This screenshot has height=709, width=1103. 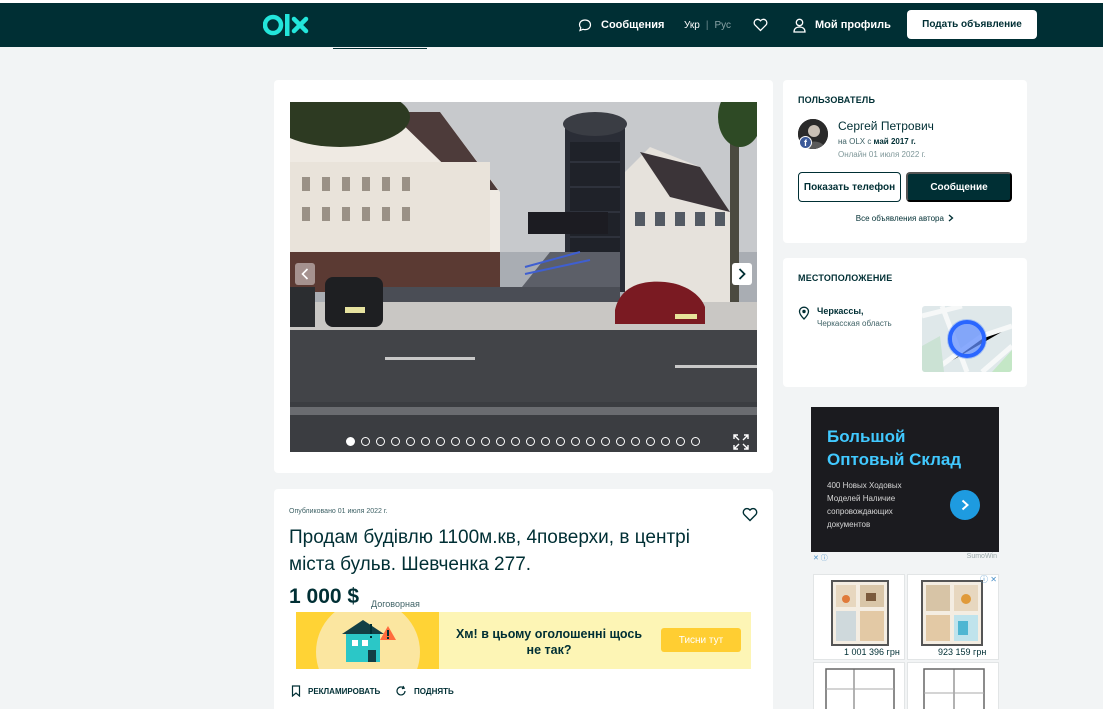 What do you see at coordinates (380, 48) in the screenshot?
I see `breadcrumb-underline` at bounding box center [380, 48].